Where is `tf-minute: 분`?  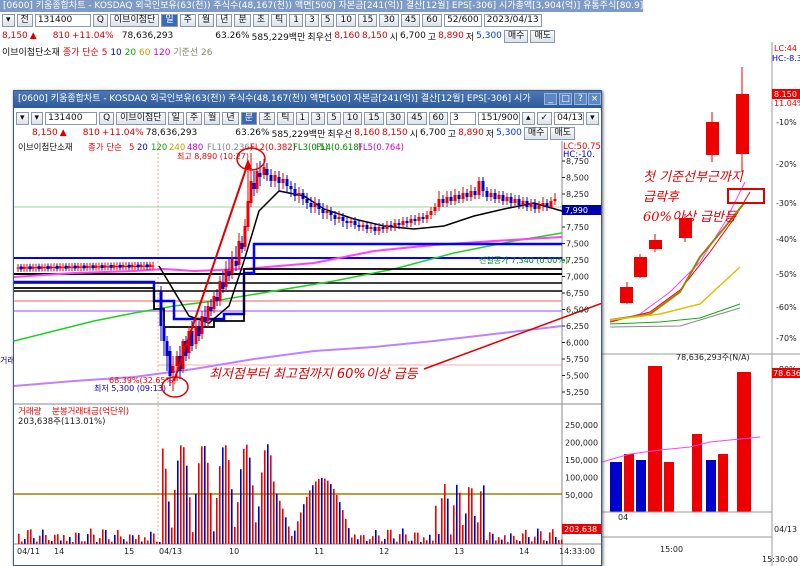
tf-minute: 분 is located at coordinates (248, 118).